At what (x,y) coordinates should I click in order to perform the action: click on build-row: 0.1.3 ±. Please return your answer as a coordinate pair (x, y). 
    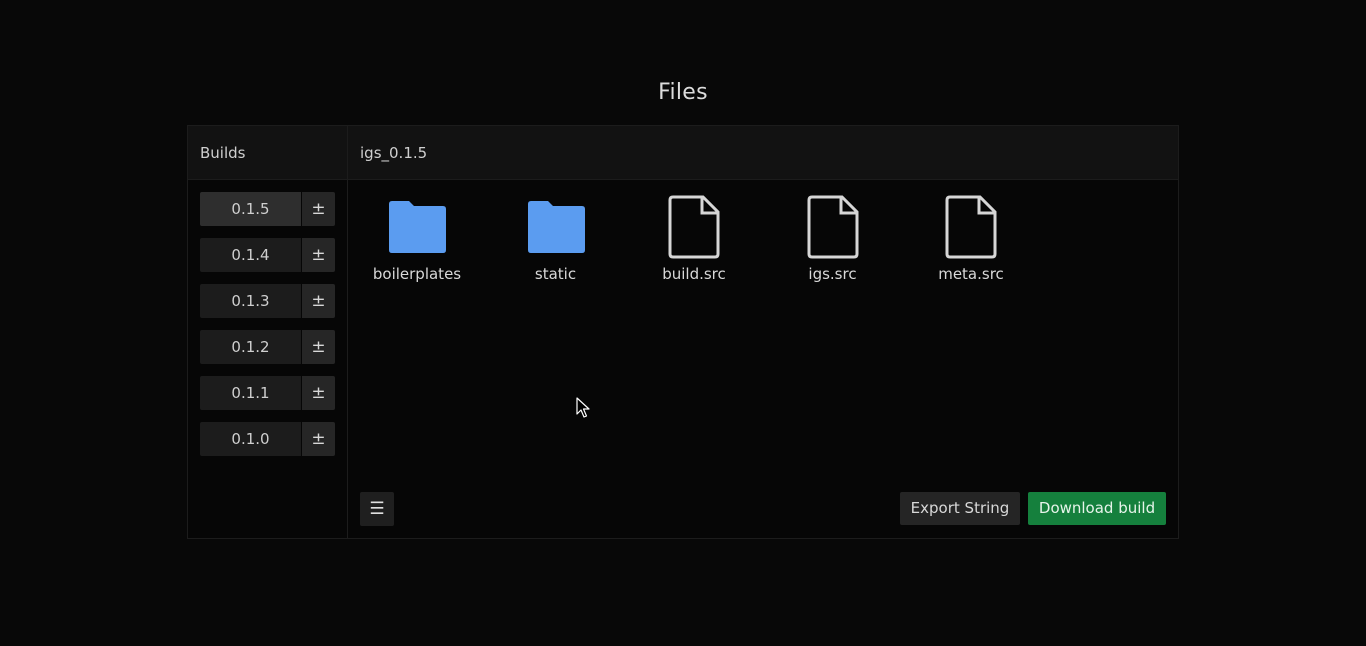
    Looking at the image, I should click on (267, 301).